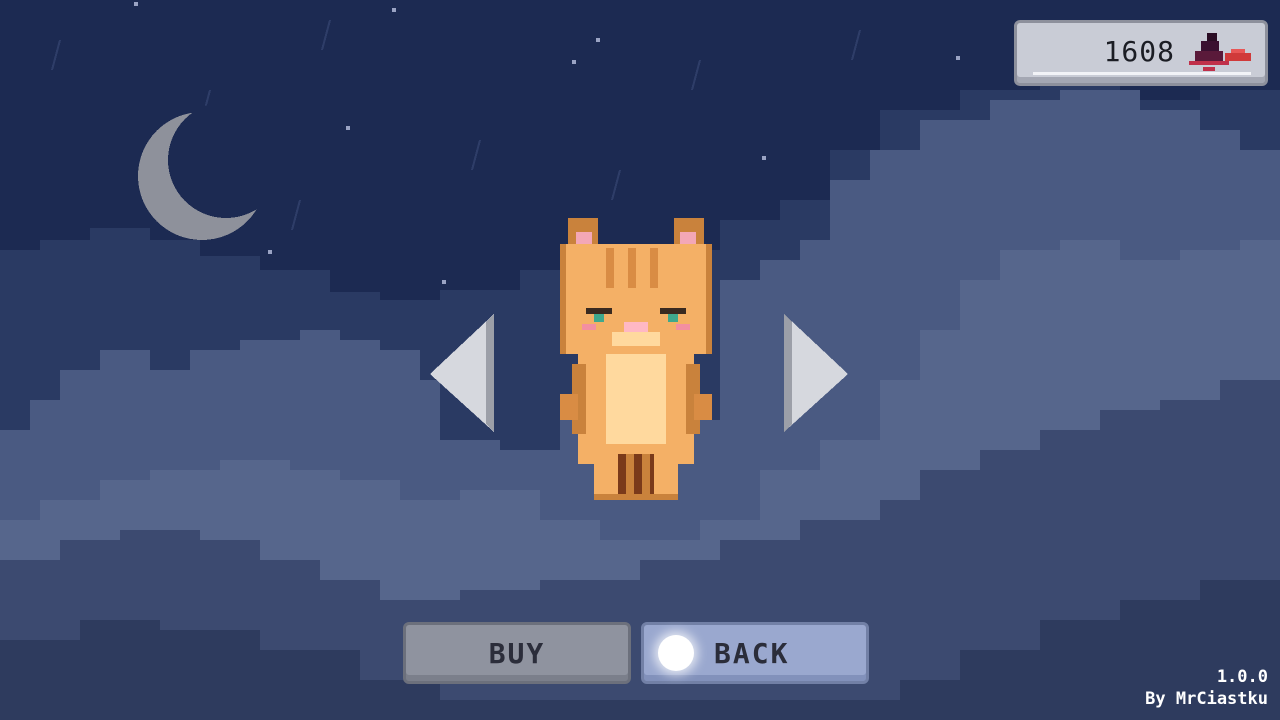 This screenshot has width=1280, height=720. What do you see at coordinates (752, 653) in the screenshot?
I see `back-button-label: BACK` at bounding box center [752, 653].